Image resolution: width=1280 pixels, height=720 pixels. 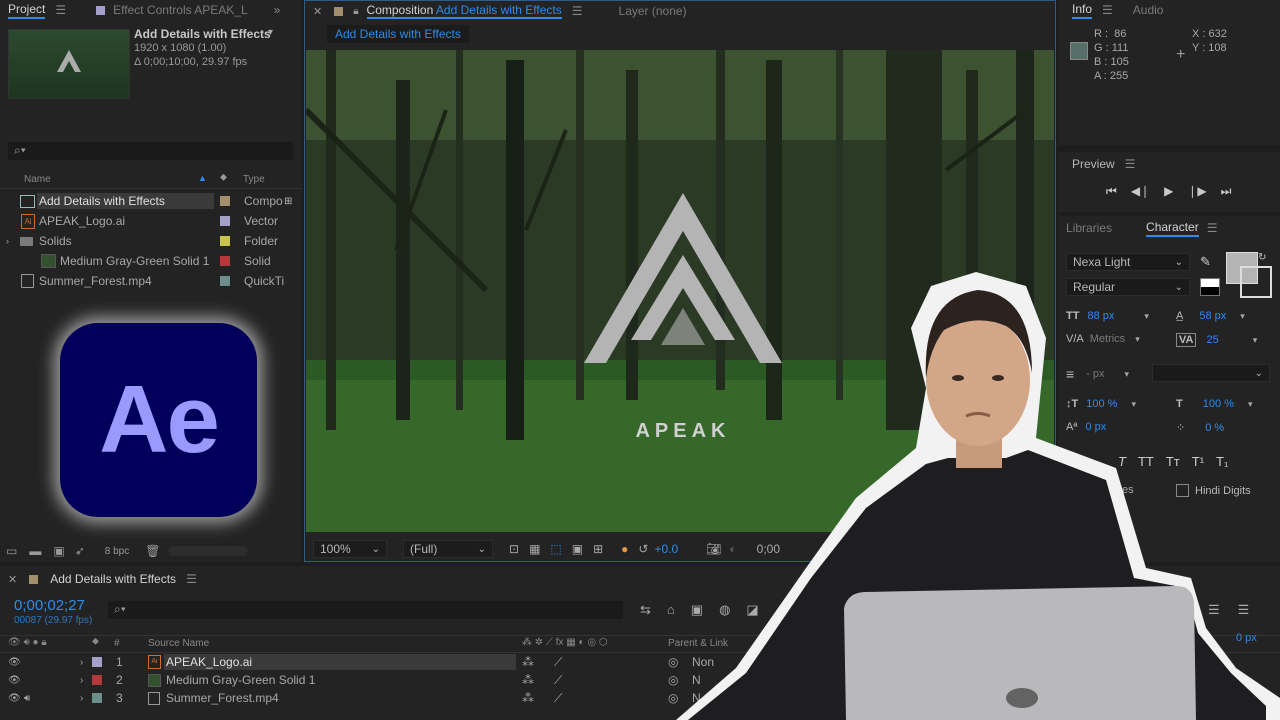 I want to click on switches-header-icons: ⁂ ✲ ⟋ fx ▦ ◐ ◎ ⬡, so click(x=565, y=642).